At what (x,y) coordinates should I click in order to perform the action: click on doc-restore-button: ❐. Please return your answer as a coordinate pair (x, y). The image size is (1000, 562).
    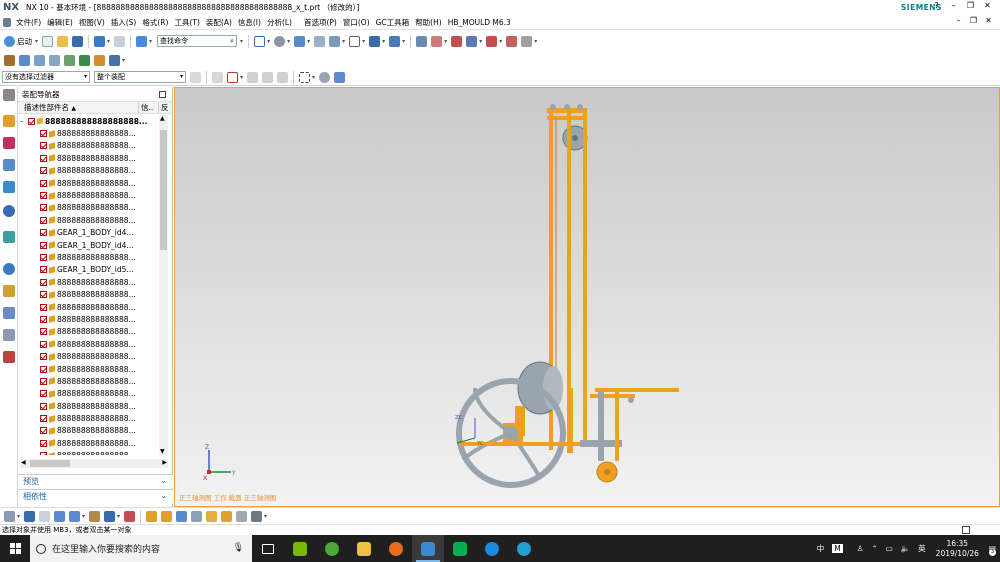
    Looking at the image, I should click on (973, 20).